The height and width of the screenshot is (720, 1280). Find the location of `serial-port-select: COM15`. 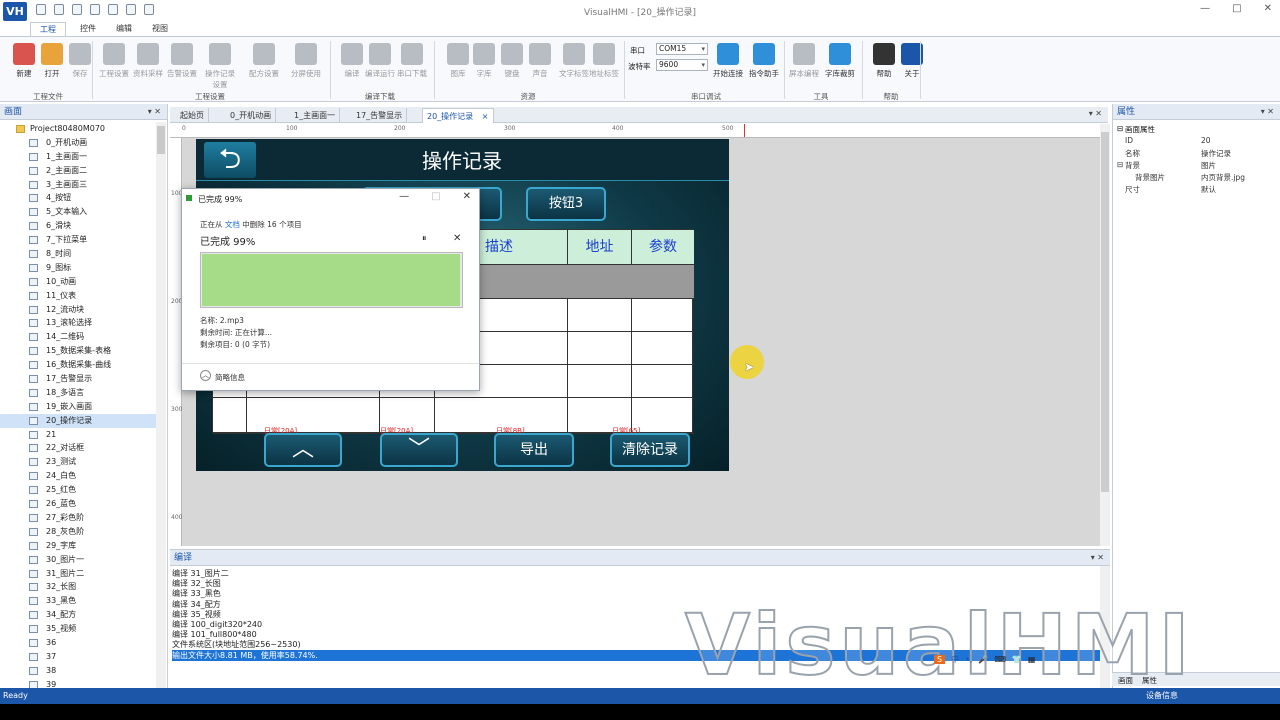

serial-port-select: COM15 is located at coordinates (682, 49).